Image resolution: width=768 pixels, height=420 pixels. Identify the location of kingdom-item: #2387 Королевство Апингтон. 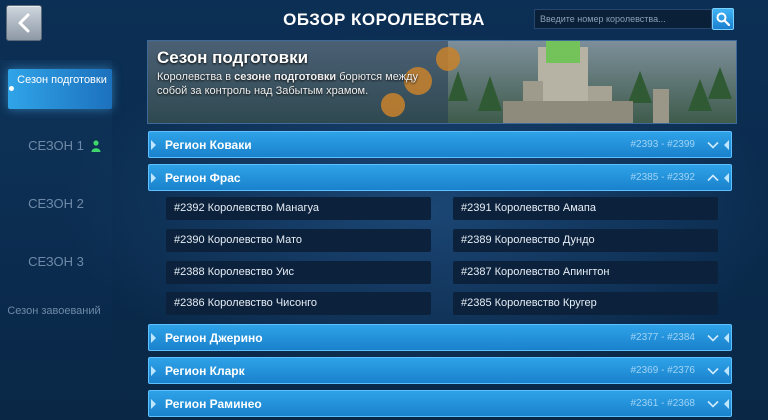
(585, 272).